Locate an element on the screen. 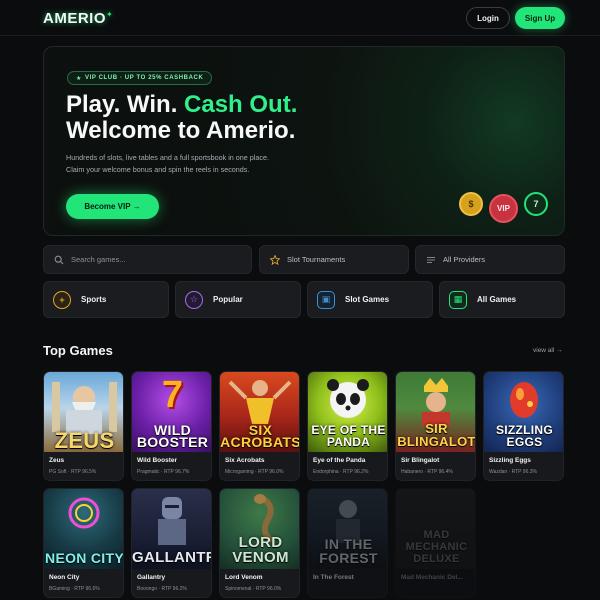 Image resolution: width=600 pixels, height=600 pixels. game-art-title: ZEUS is located at coordinates (84, 440).